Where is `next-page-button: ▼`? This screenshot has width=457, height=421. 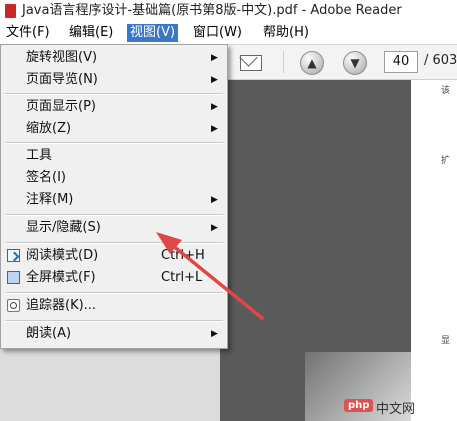 next-page-button: ▼ is located at coordinates (355, 63).